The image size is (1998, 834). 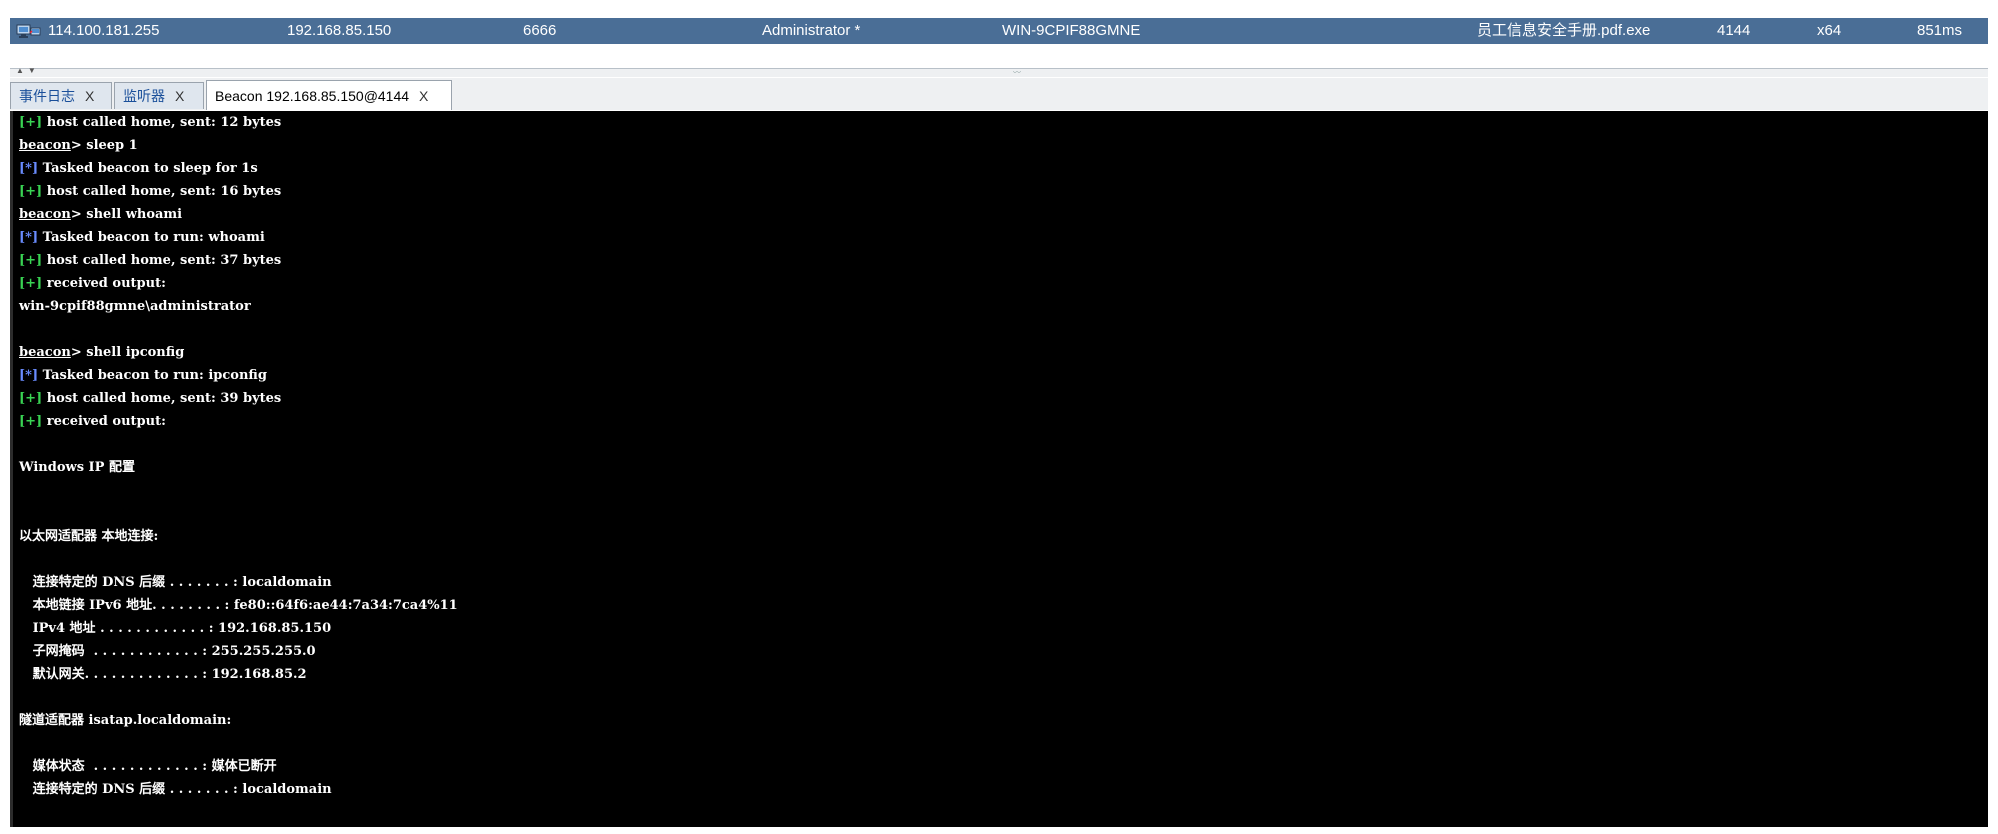 What do you see at coordinates (29, 31) in the screenshot?
I see `host-computer-icon` at bounding box center [29, 31].